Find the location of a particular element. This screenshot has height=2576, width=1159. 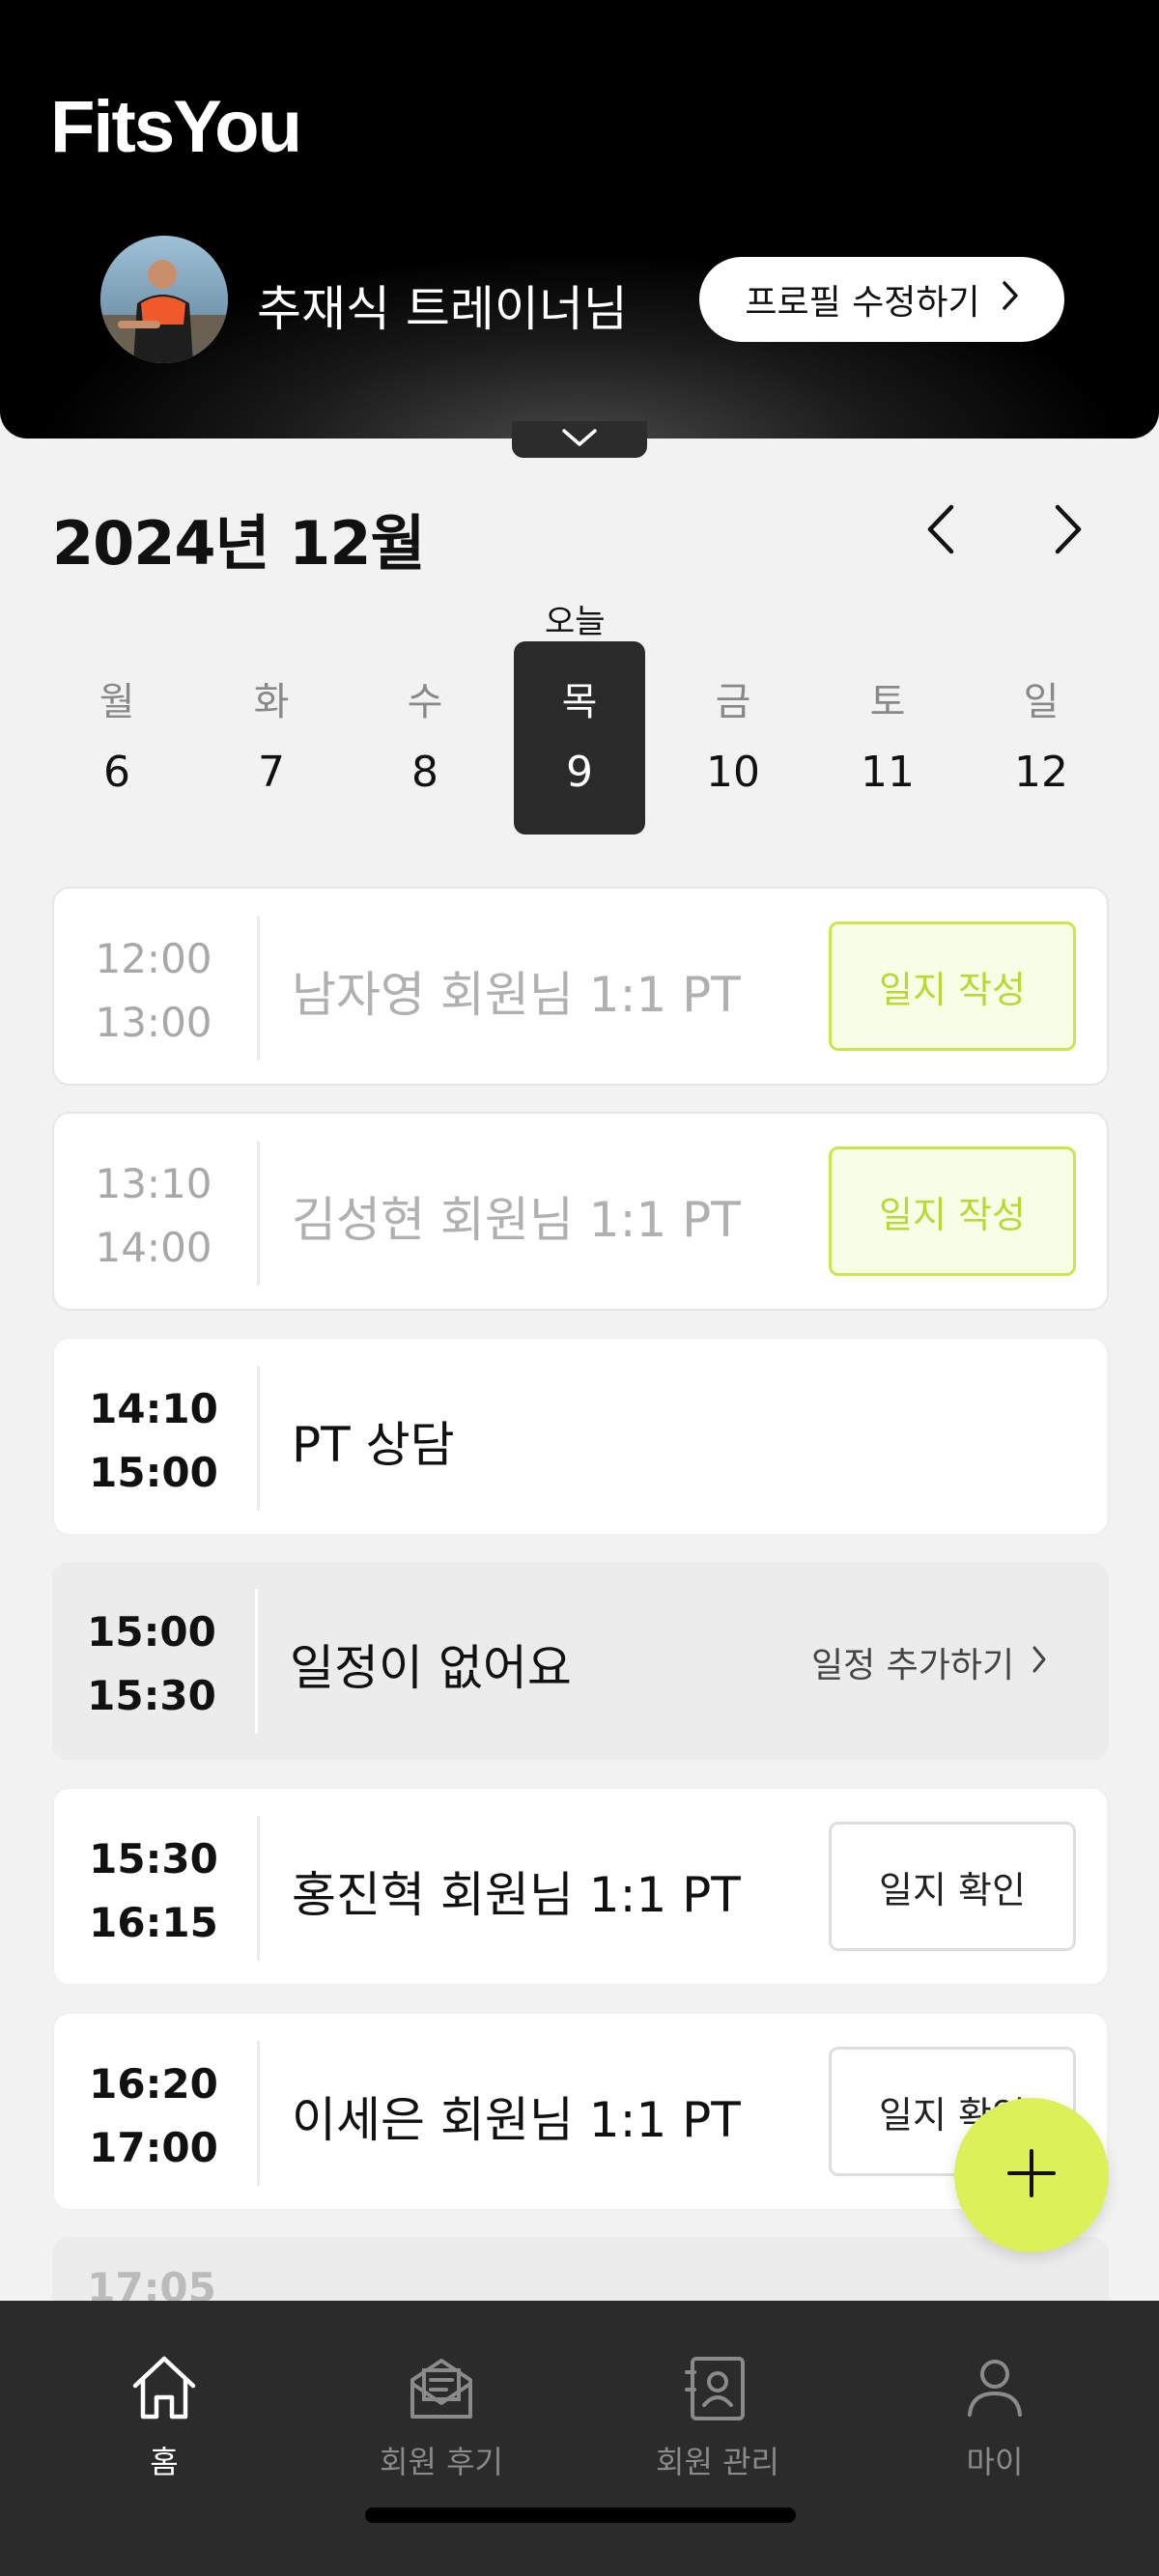

schedule-card: 13:10 14:00 김성현 회원님 1:1 PT 일지 작성 is located at coordinates (580, 1211).